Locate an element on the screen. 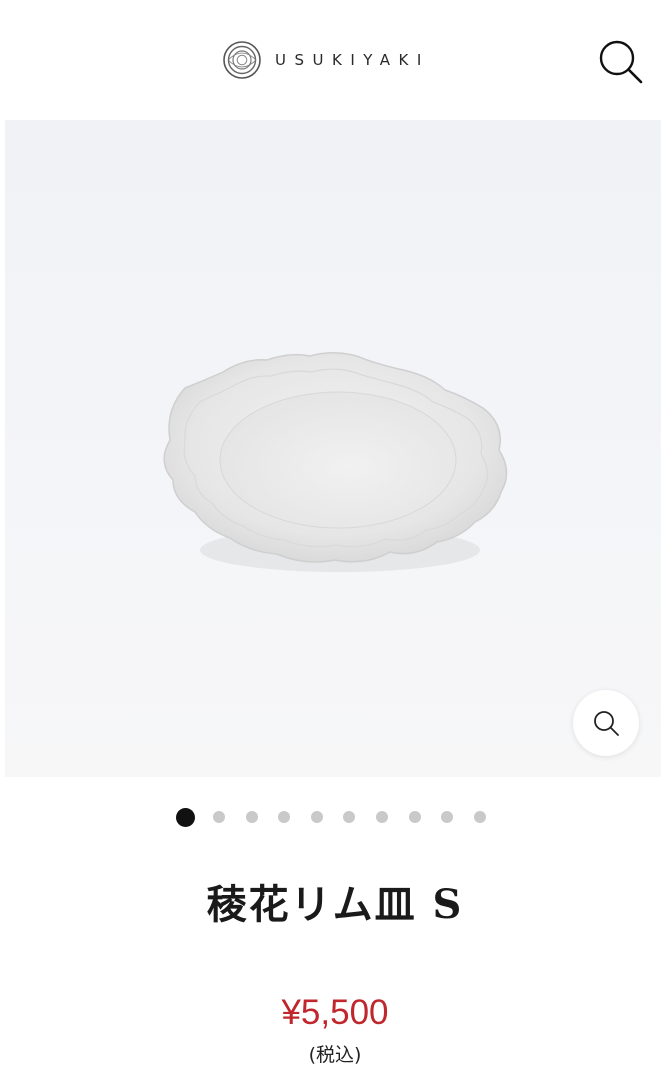 Image resolution: width=670 pixels, height=1080 pixels. brand-name: USUKIYAKI is located at coordinates (352, 60).